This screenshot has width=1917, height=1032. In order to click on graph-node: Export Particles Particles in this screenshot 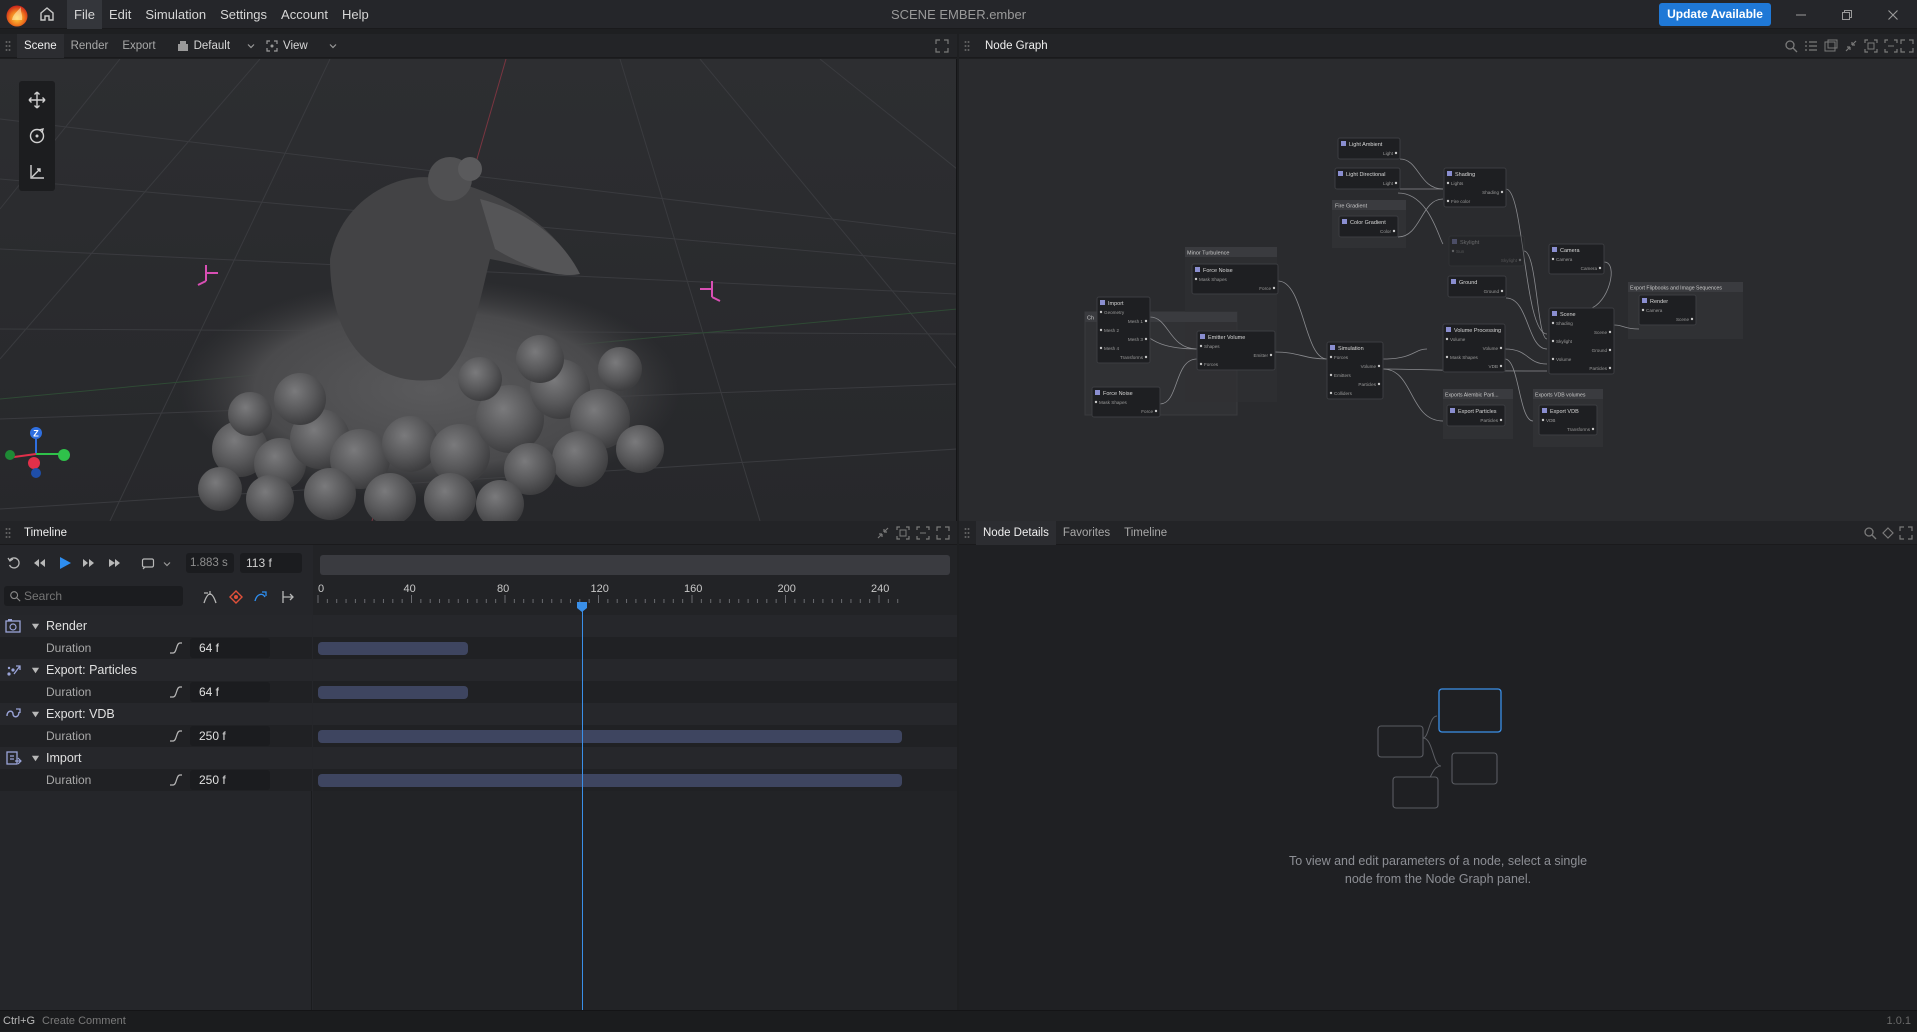, I will do `click(1476, 415)`.